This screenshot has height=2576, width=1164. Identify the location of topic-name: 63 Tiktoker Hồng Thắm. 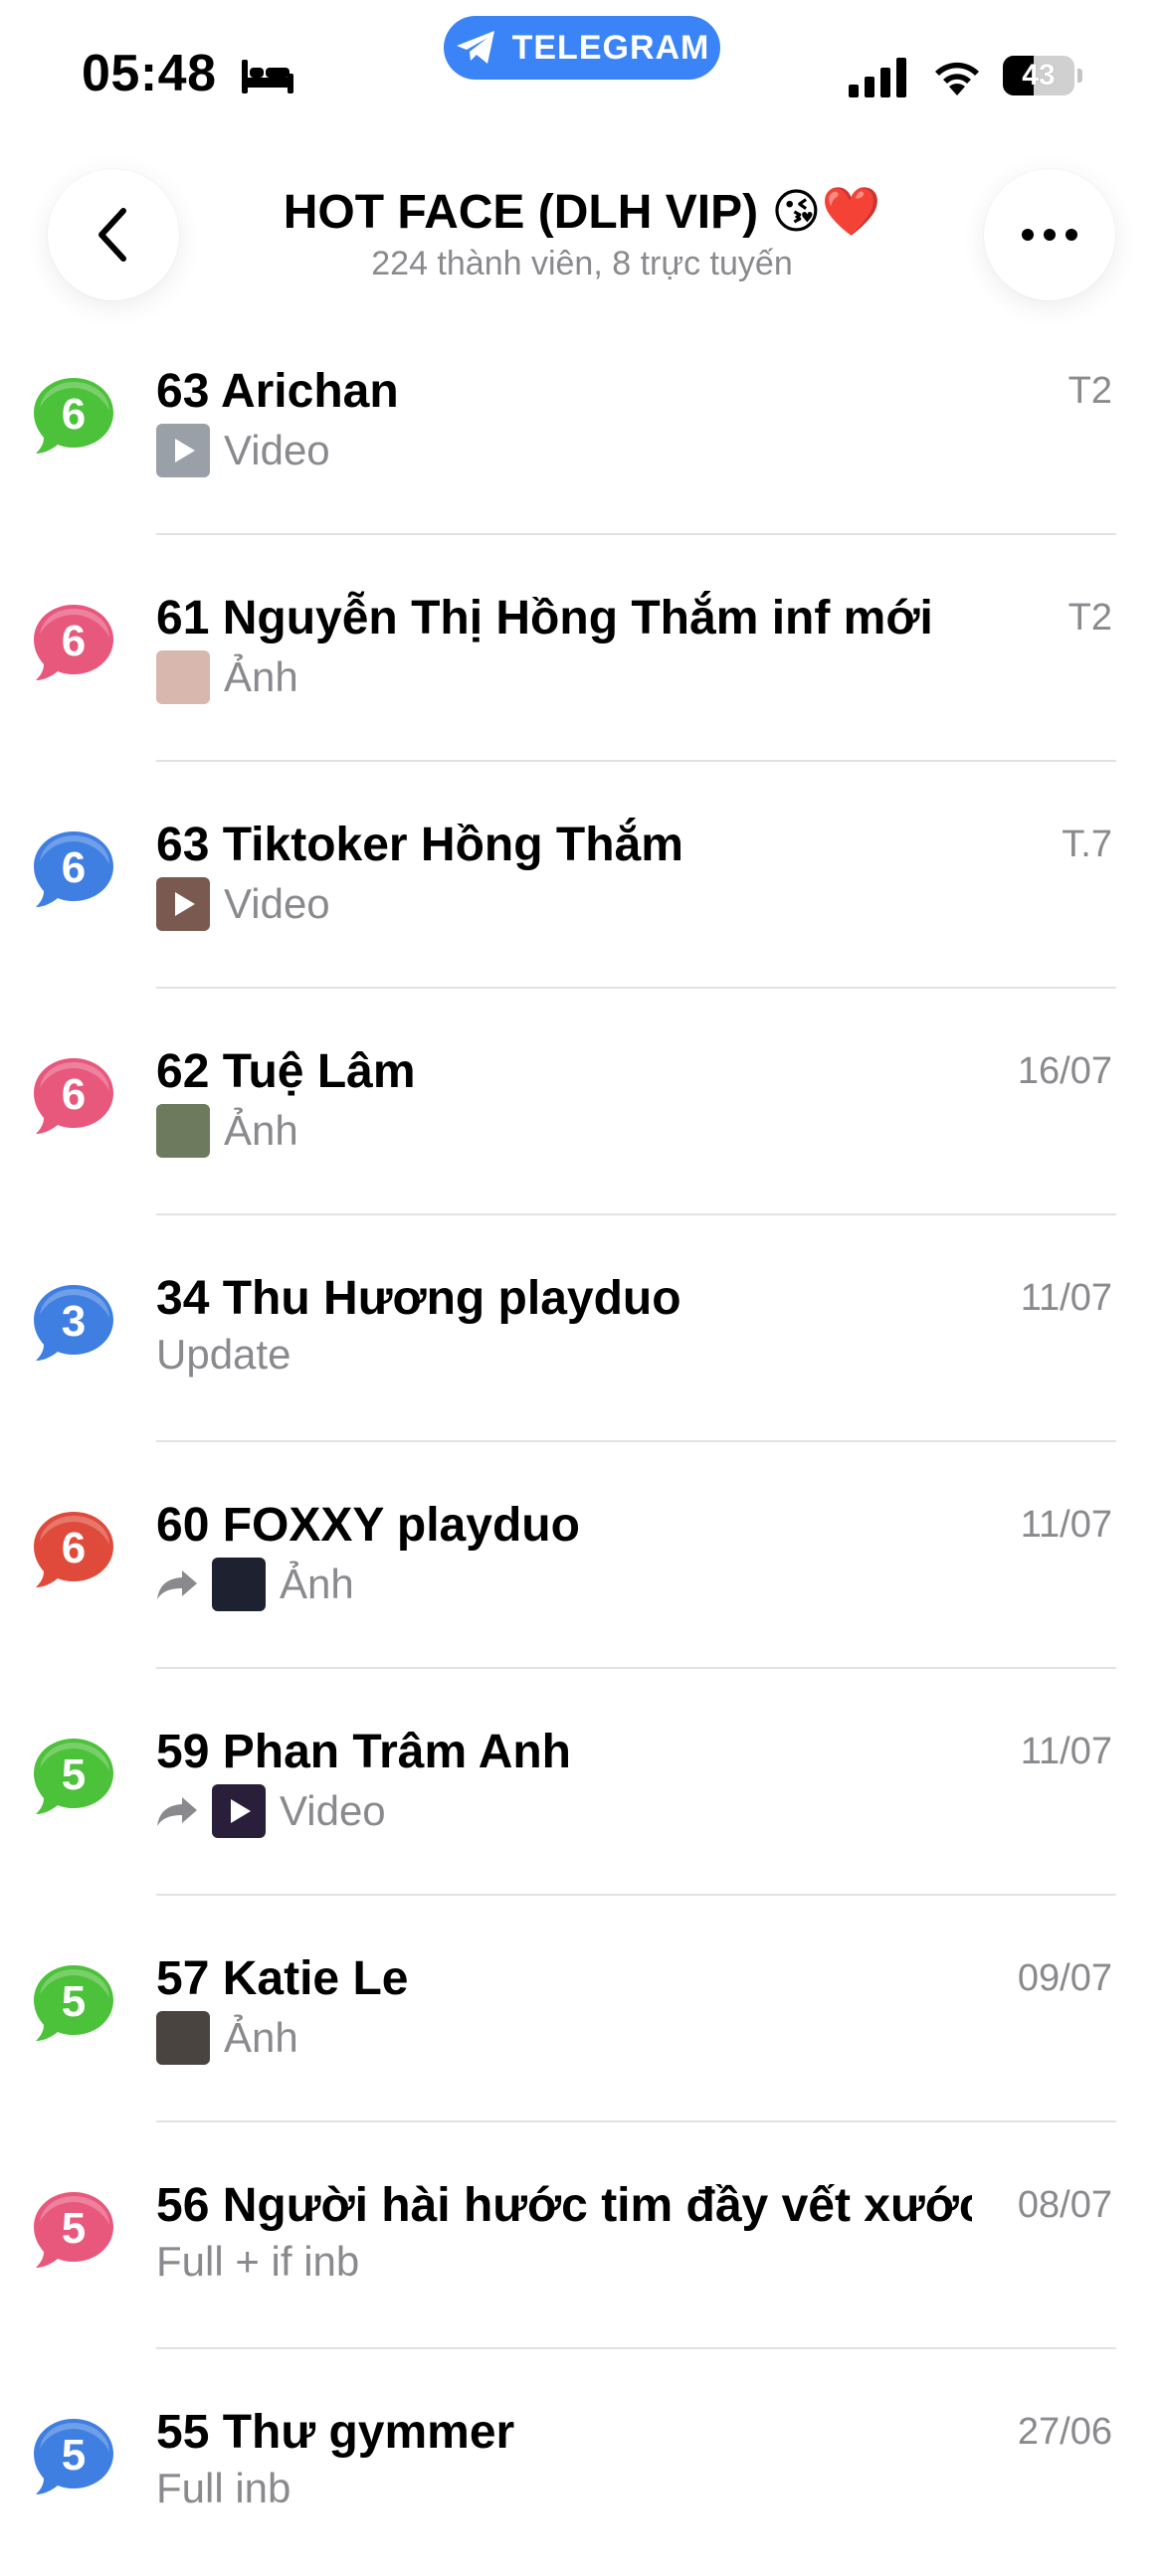
(419, 845).